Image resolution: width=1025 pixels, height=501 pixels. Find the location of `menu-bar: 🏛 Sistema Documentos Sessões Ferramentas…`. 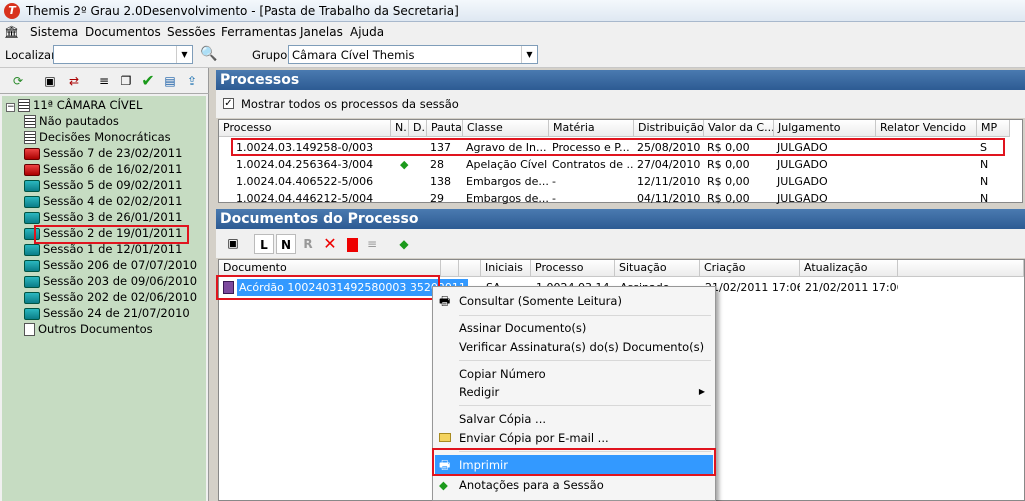

menu-bar: 🏛 Sistema Documentos Sessões Ferramentas… is located at coordinates (512, 32).